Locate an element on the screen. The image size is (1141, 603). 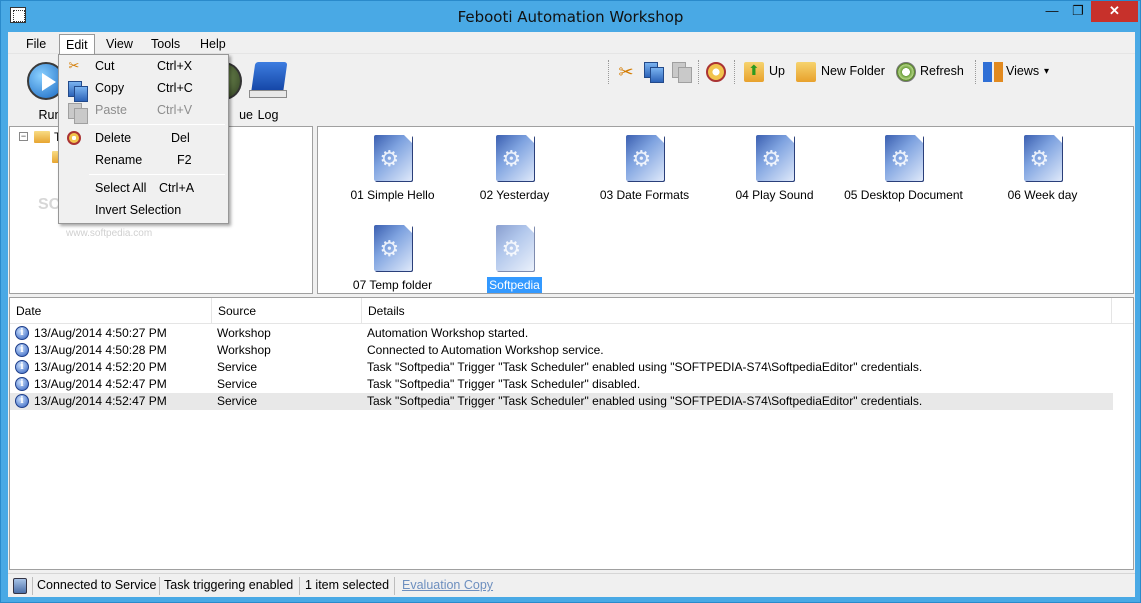
menu-delete: Delete Del is located at coordinates (143, 138).